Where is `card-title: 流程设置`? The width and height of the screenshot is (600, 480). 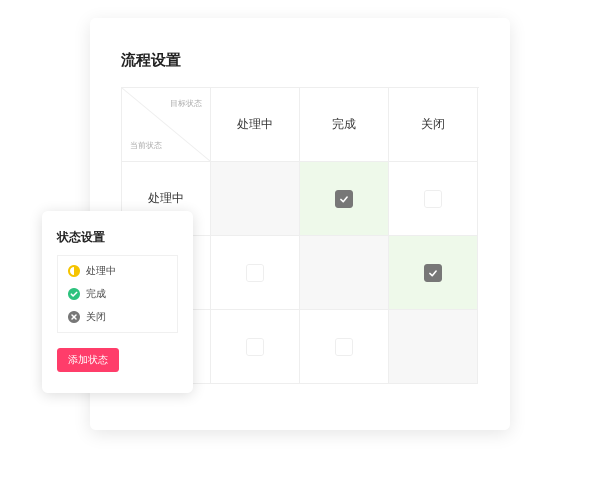
card-title: 流程设置 is located at coordinates (151, 60).